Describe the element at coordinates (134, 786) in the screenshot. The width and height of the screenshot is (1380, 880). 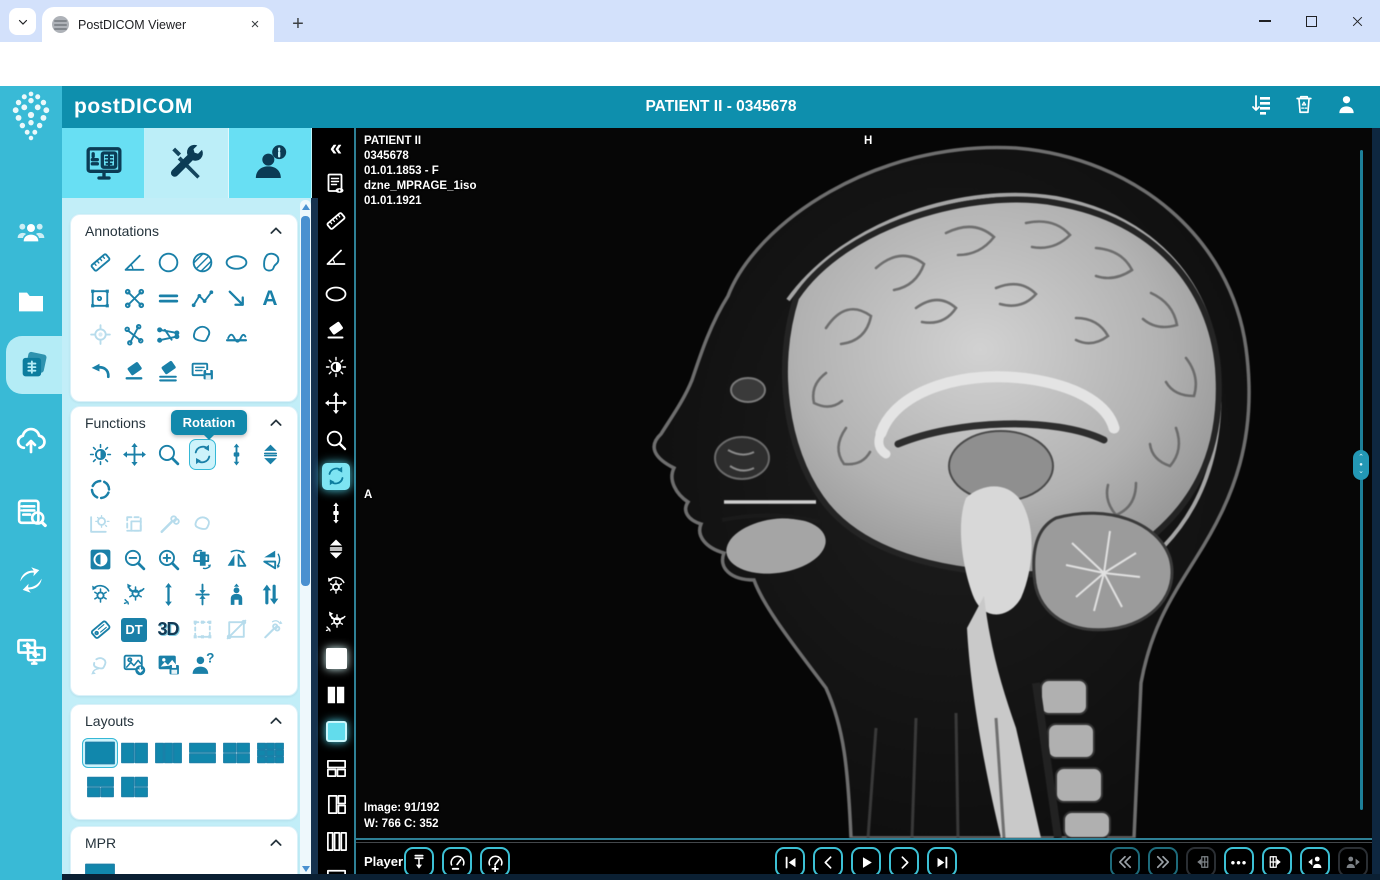
I see `layout-1-left-2-right` at that location.